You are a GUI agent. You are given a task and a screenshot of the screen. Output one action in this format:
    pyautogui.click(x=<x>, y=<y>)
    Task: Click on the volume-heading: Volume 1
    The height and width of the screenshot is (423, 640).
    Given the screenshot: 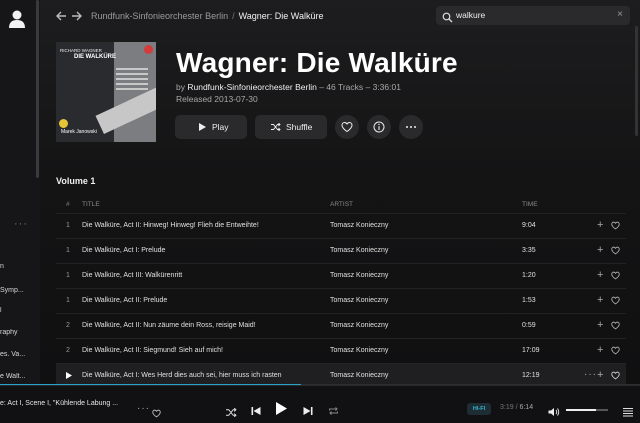 What is the action you would take?
    pyautogui.click(x=76, y=181)
    